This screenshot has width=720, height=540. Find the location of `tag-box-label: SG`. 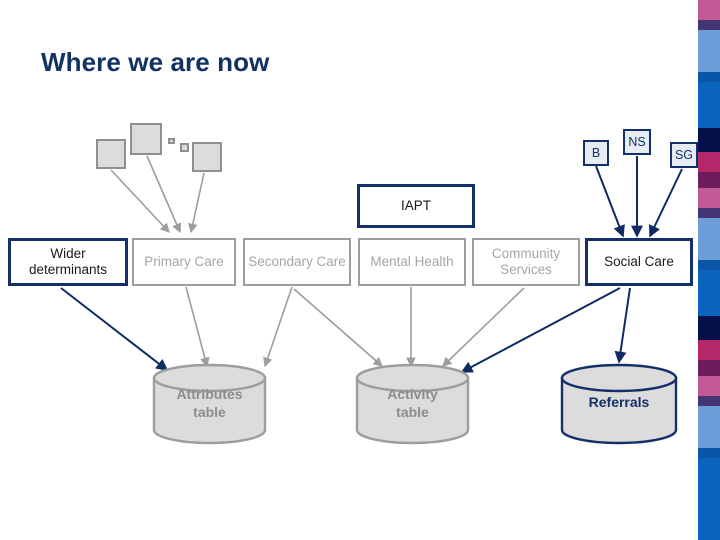

tag-box-label: SG is located at coordinates (684, 155).